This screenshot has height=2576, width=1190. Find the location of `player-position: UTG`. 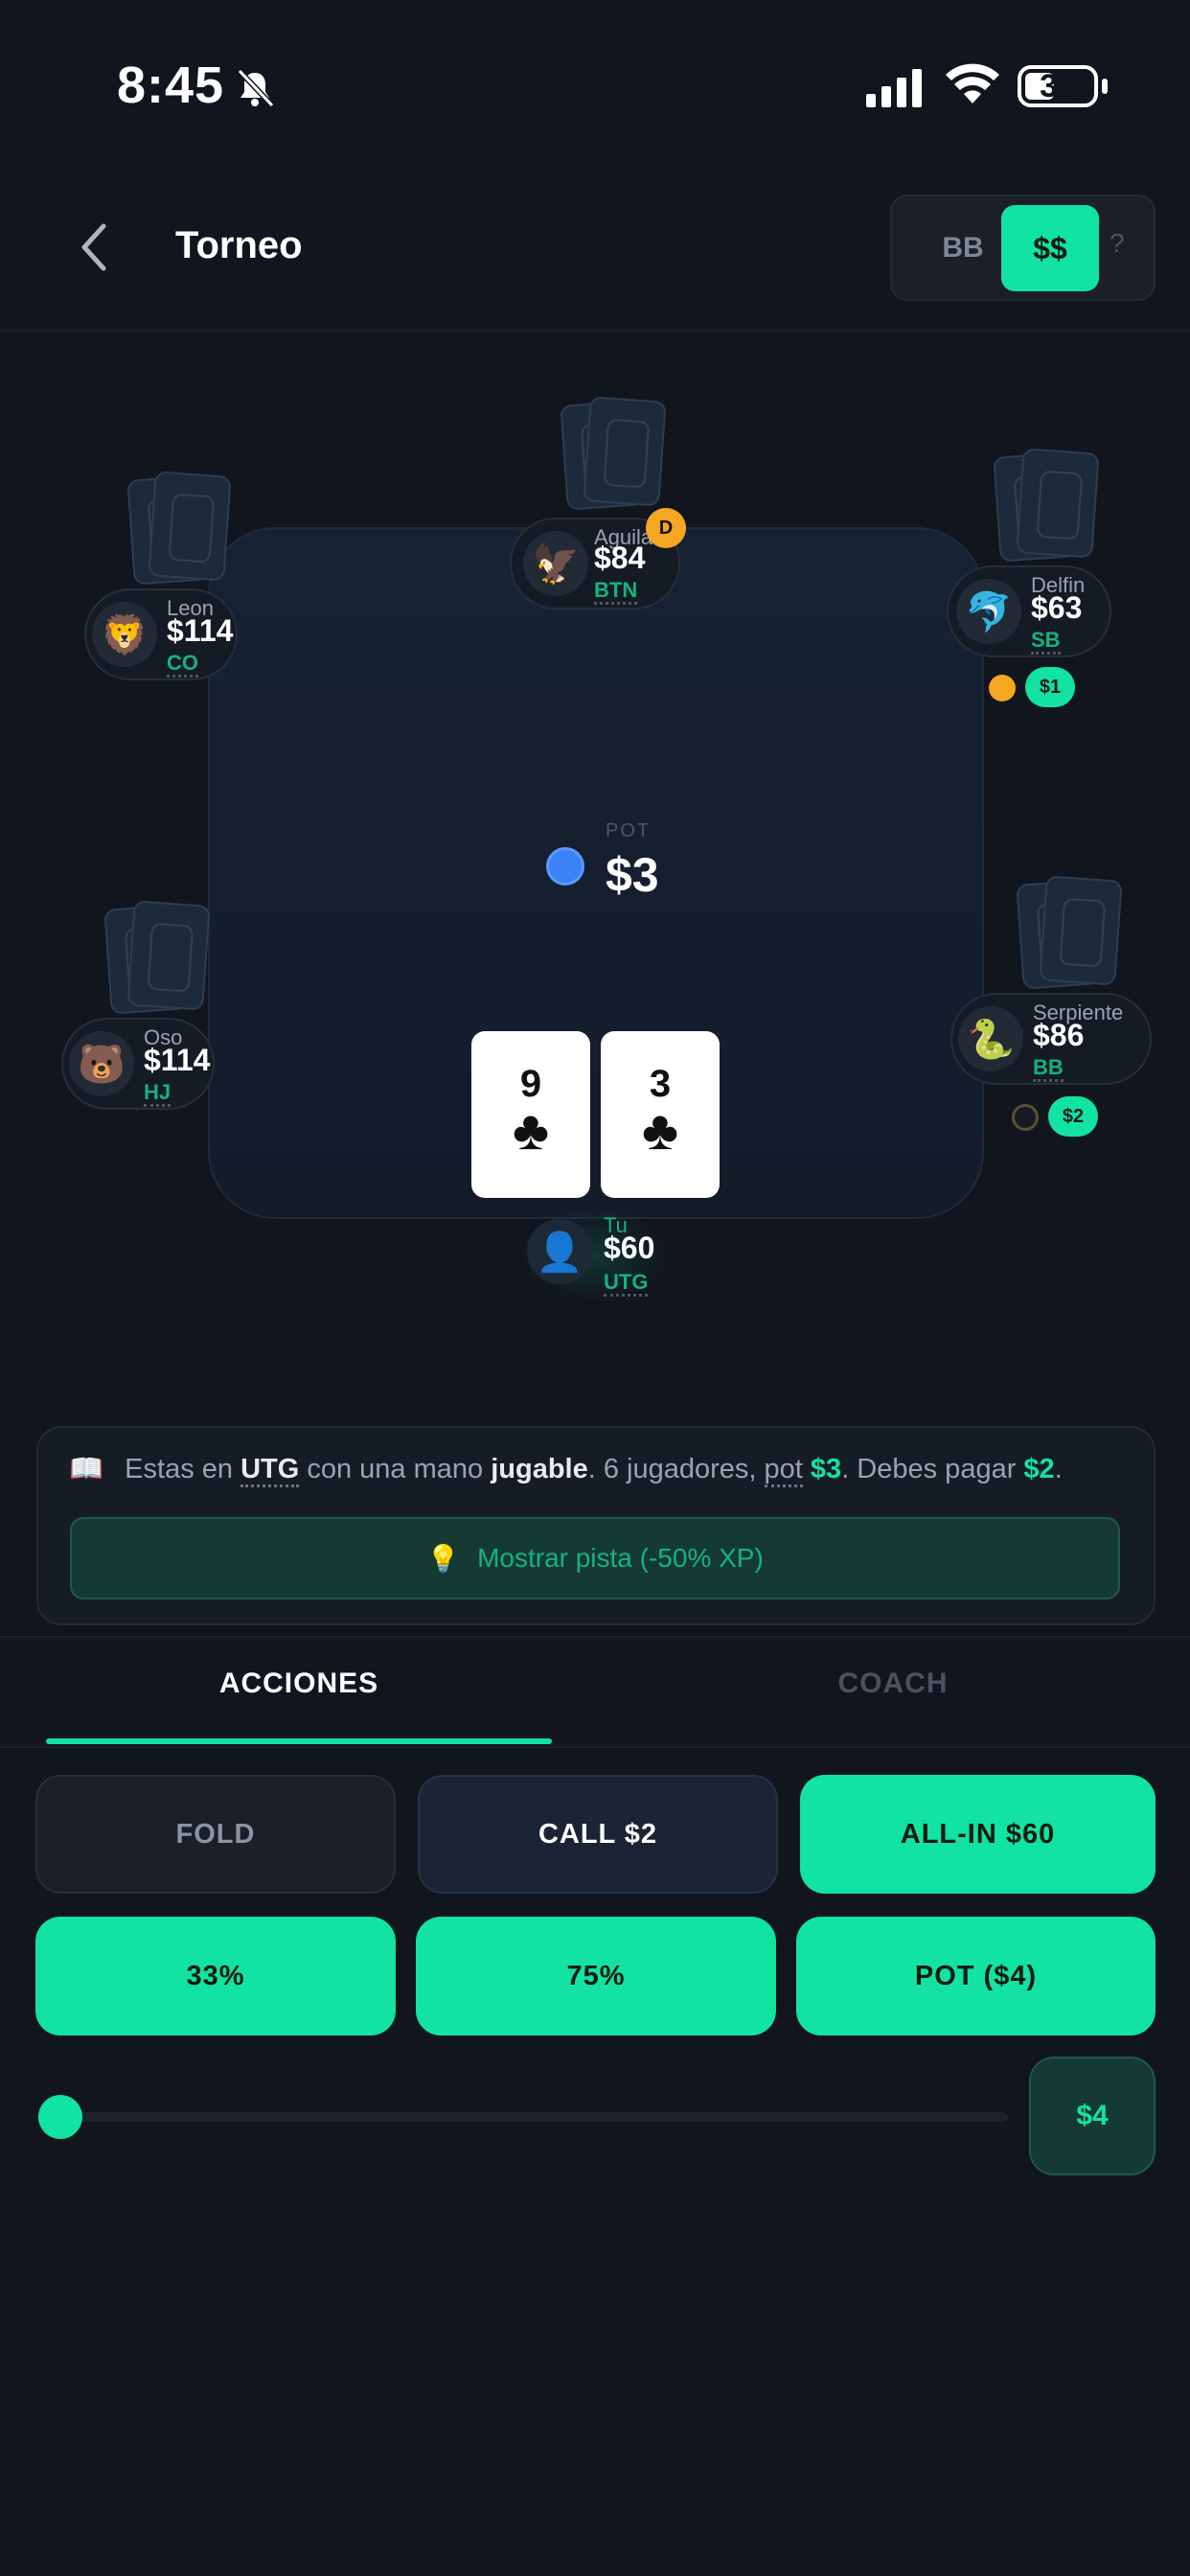

player-position: UTG is located at coordinates (626, 1284).